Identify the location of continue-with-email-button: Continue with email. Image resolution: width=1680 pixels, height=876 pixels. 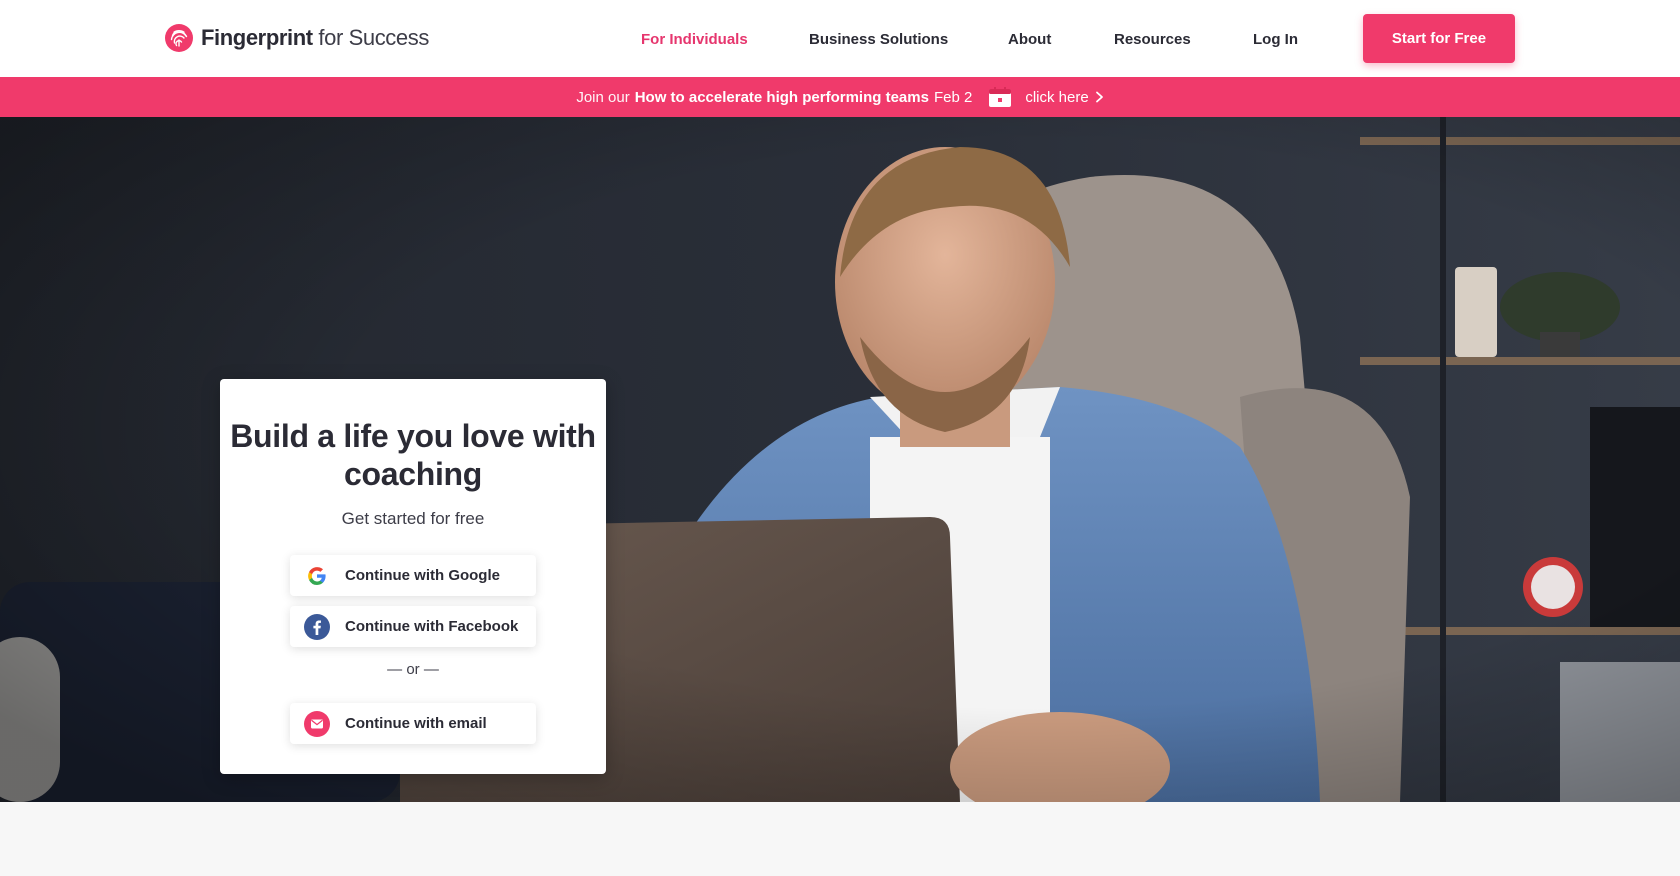
(413, 723).